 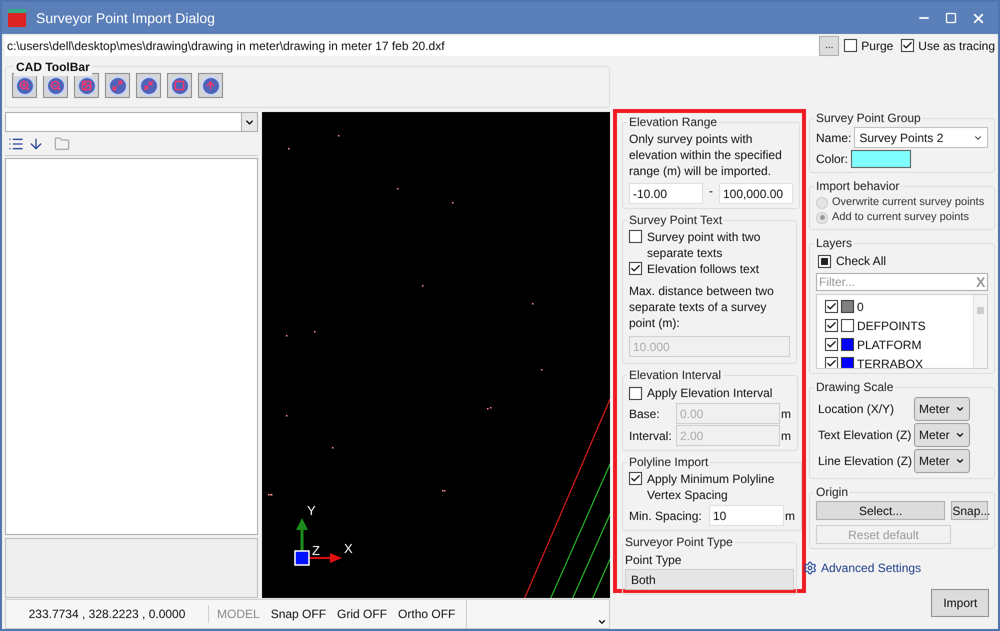 What do you see at coordinates (877, 46) in the screenshot?
I see `purge-label: Purge` at bounding box center [877, 46].